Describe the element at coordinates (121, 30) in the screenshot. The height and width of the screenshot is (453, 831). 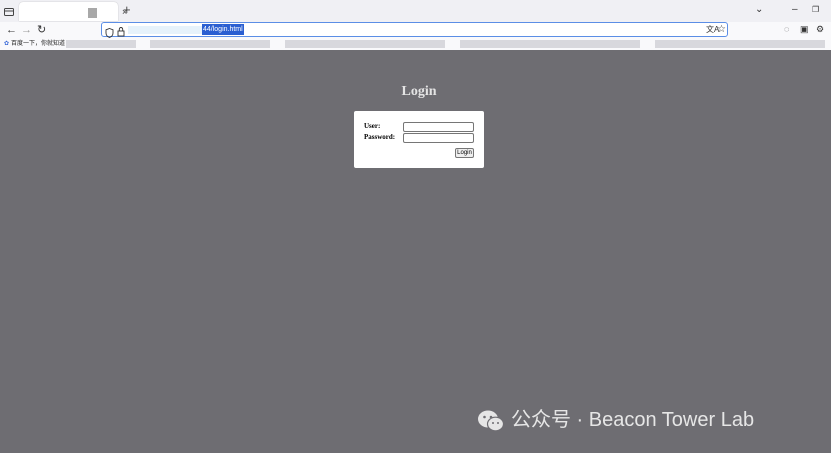
I see `site-lock-icon` at that location.